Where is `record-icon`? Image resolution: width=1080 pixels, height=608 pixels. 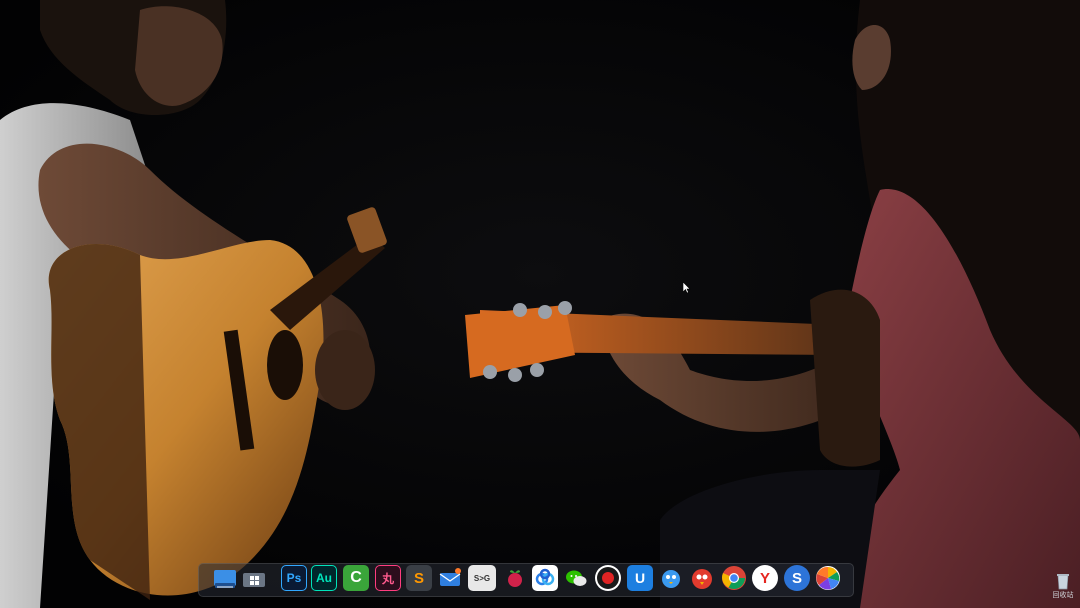
record-icon is located at coordinates (608, 578).